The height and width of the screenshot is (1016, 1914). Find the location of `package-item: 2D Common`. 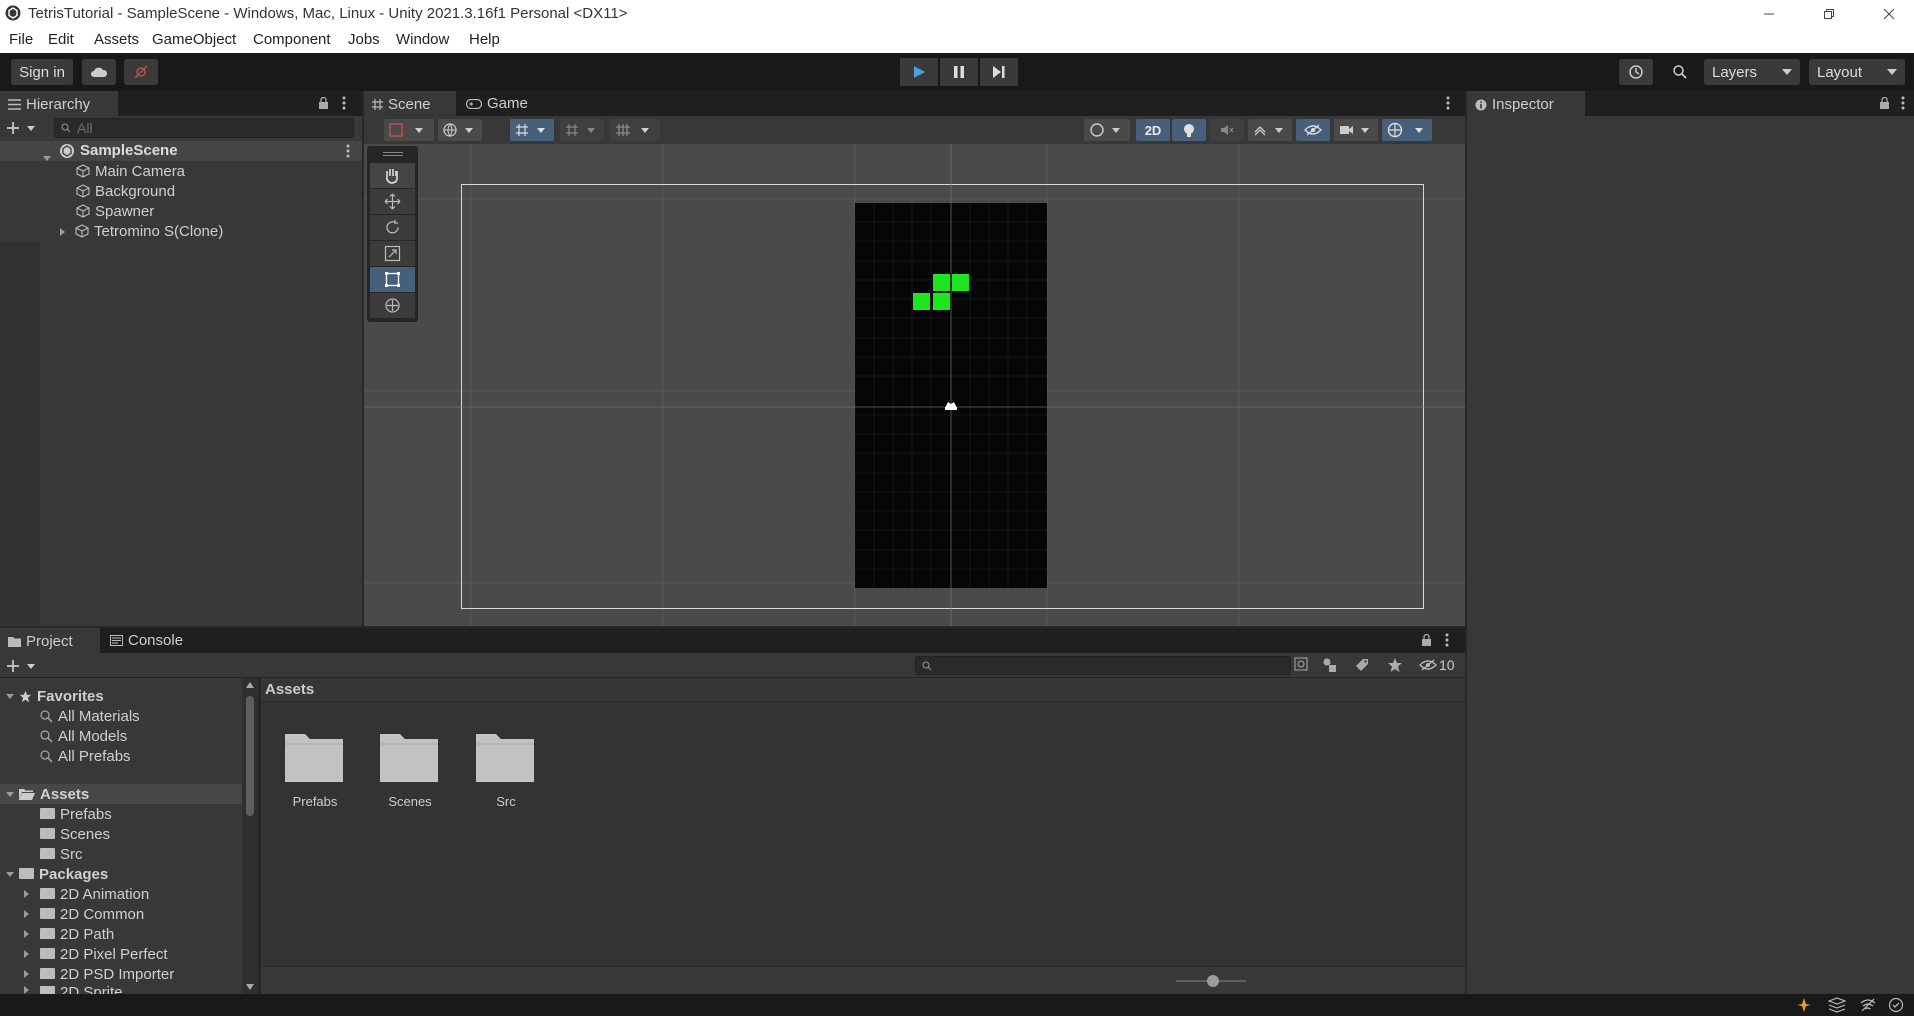

package-item: 2D Common is located at coordinates (84, 914).